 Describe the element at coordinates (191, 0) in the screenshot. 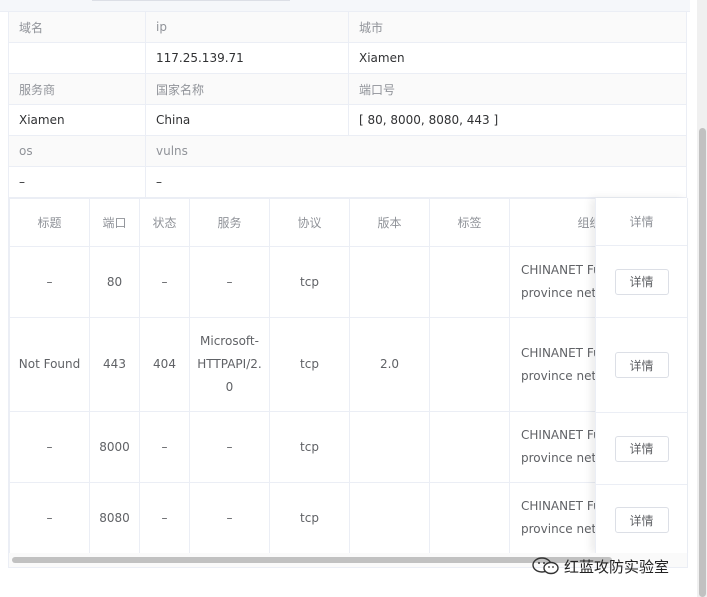

I see `input-stub` at that location.